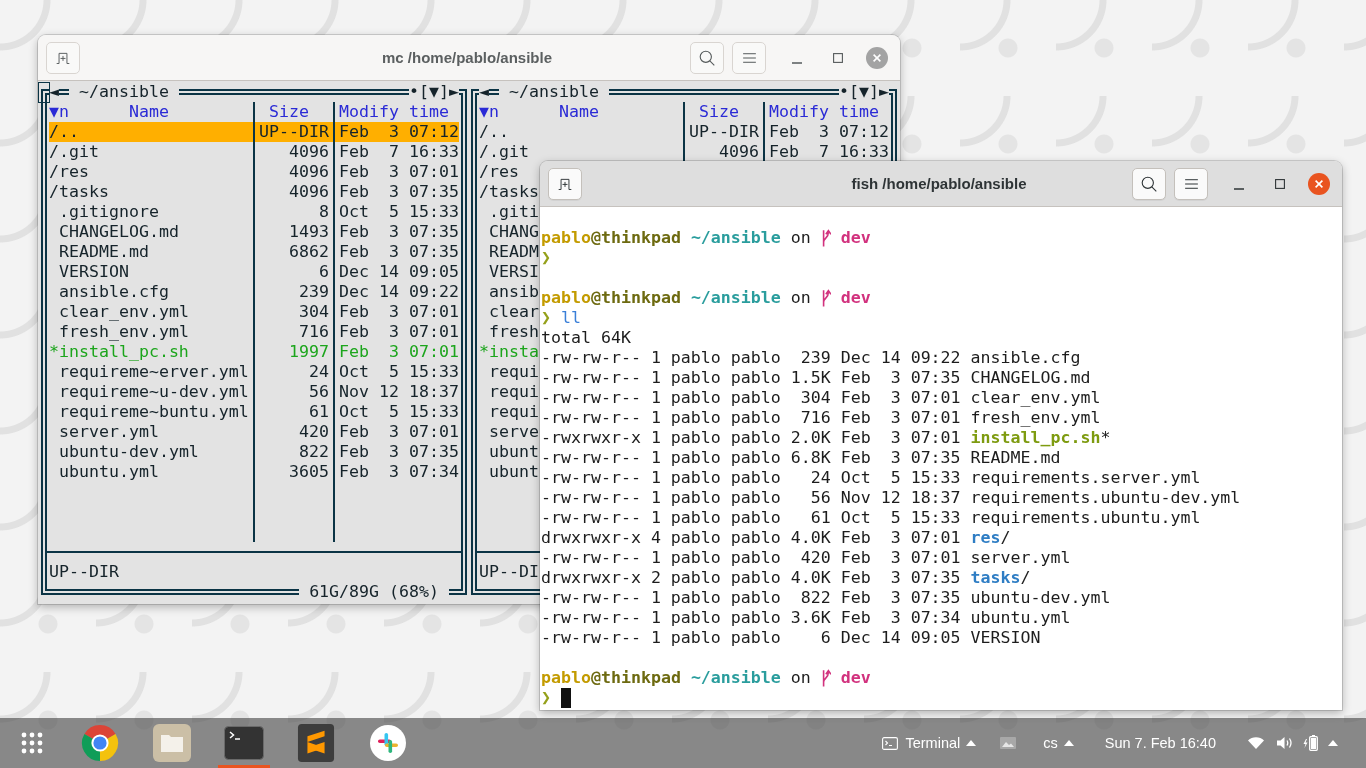 Image resolution: width=1366 pixels, height=768 pixels. Describe the element at coordinates (635, 238) in the screenshot. I see `prompt-host: @thinkpad` at that location.